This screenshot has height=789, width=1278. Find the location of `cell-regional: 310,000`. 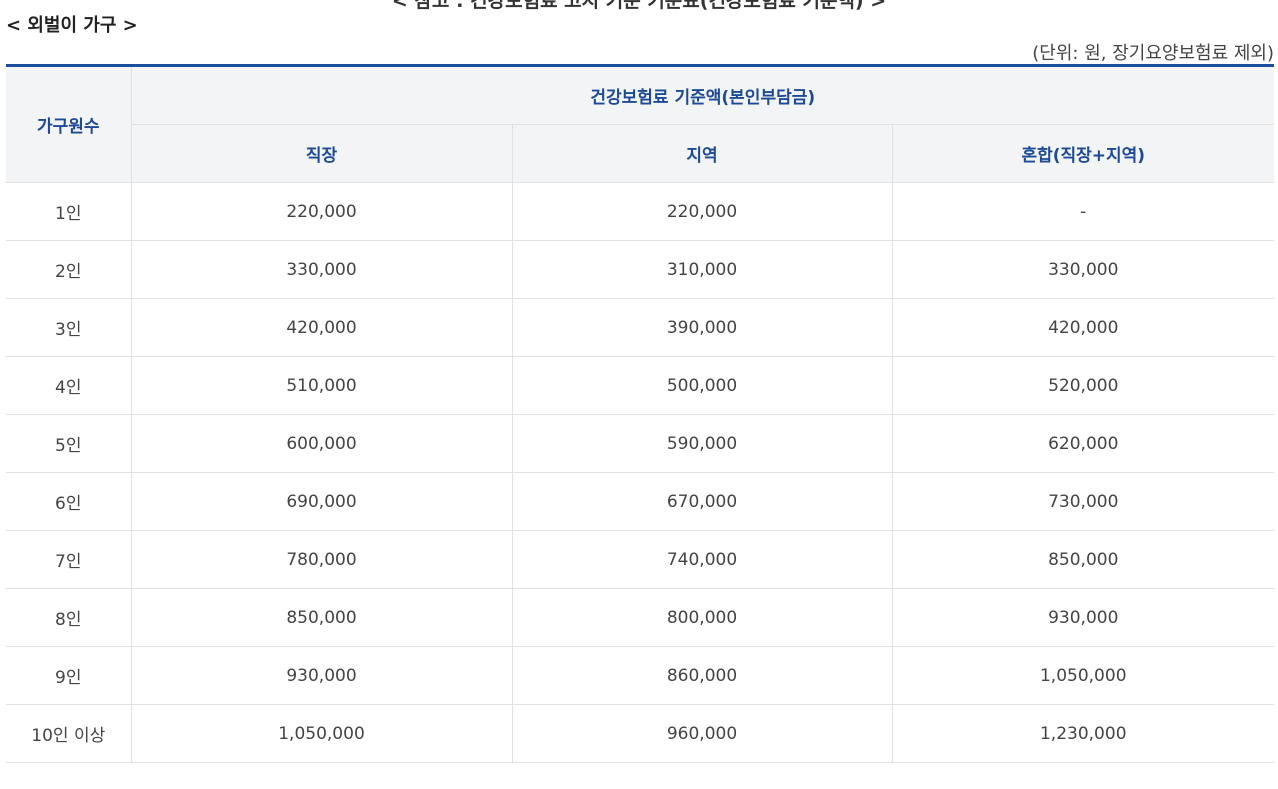

cell-regional: 310,000 is located at coordinates (701, 269).